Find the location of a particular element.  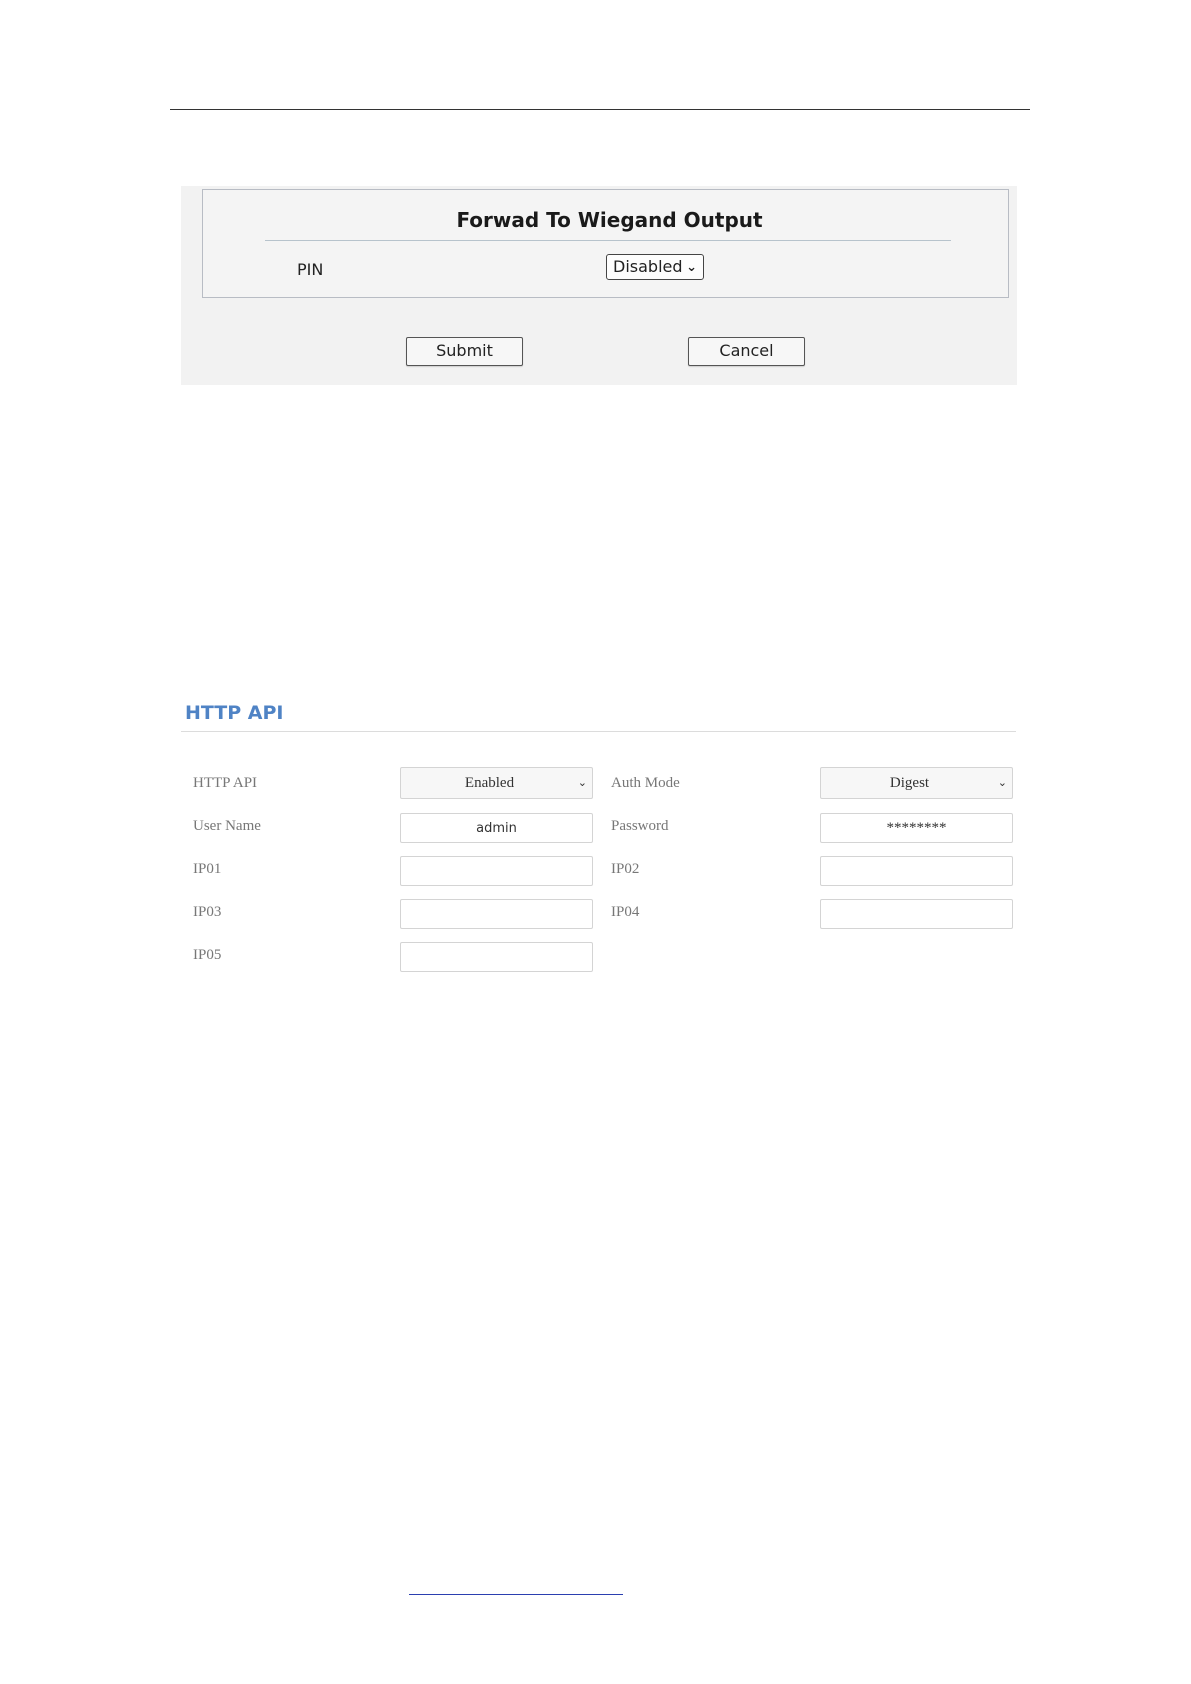

user-name-input: admin is located at coordinates (496, 828).